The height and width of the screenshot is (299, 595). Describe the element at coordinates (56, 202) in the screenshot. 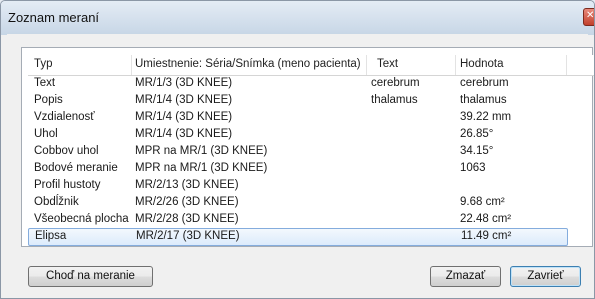

I see `cell-type: Obdĺžnik` at that location.